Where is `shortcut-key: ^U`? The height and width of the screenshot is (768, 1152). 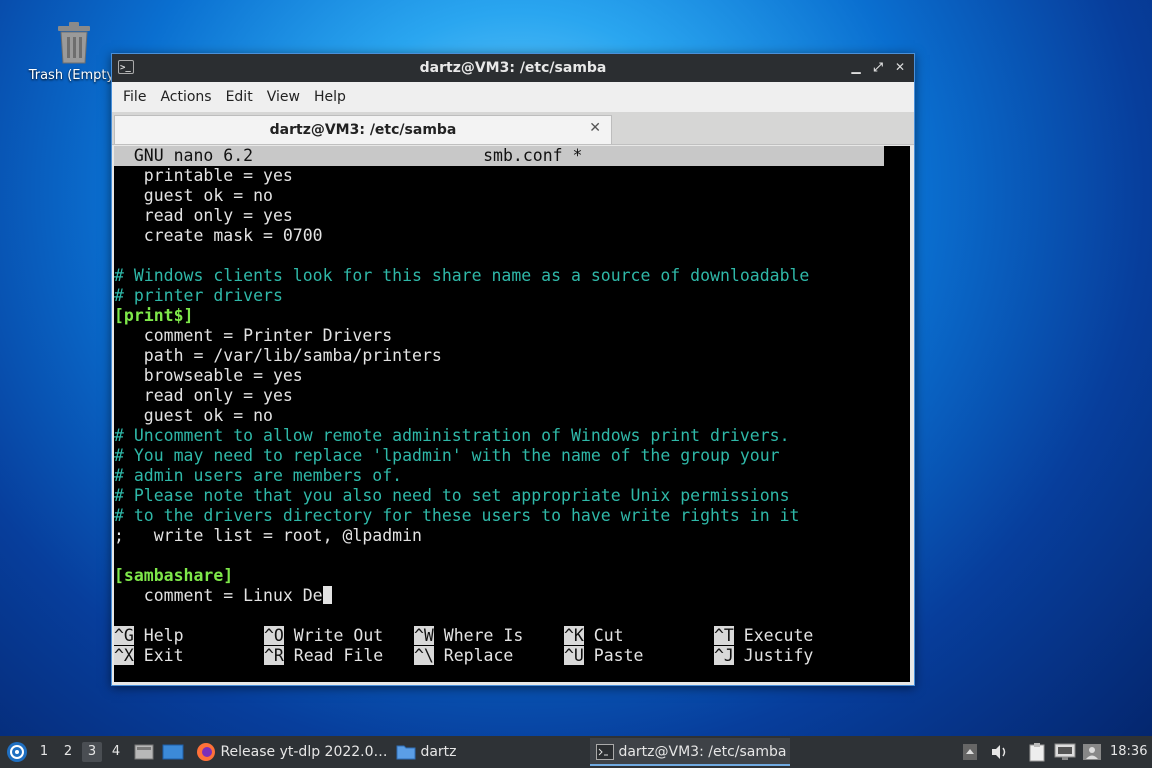
shortcut-key: ^U is located at coordinates (574, 655).